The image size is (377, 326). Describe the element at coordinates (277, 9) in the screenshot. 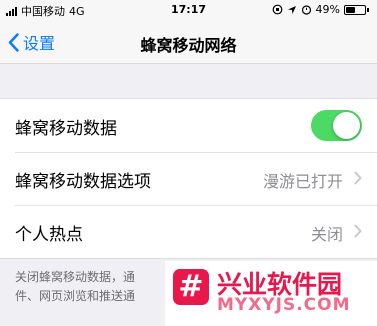

I see `orientation-lock-icon` at that location.